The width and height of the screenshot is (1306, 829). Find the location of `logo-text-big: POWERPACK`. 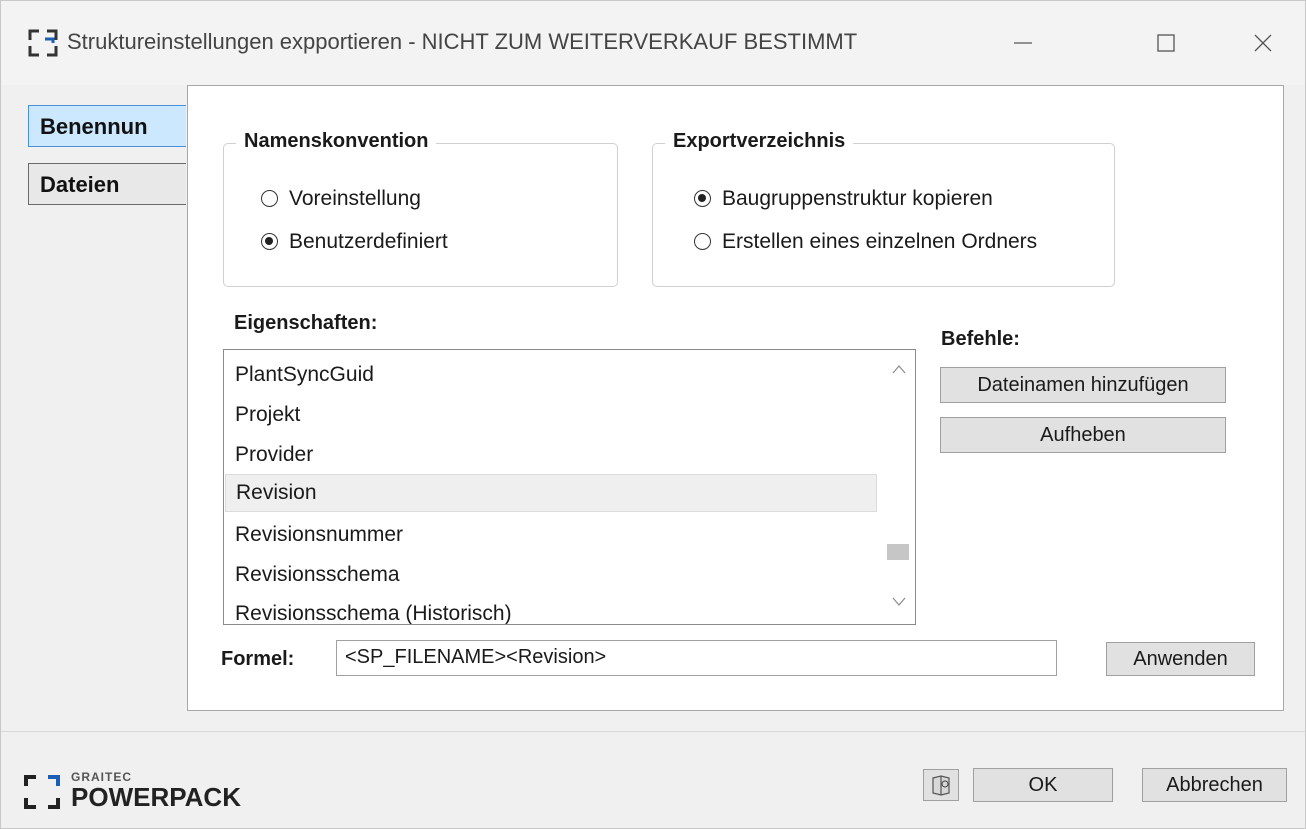

logo-text-big: POWERPACK is located at coordinates (156, 797).